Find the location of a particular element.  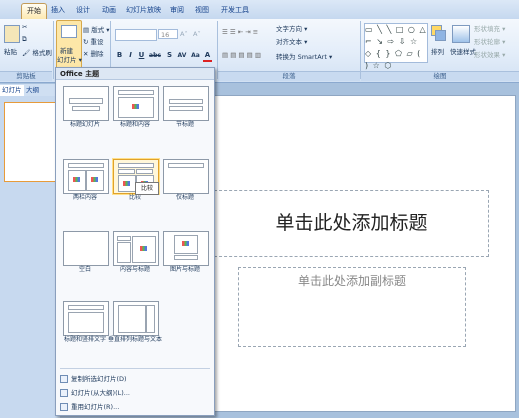

tab-design: 设计 is located at coordinates (83, 10).